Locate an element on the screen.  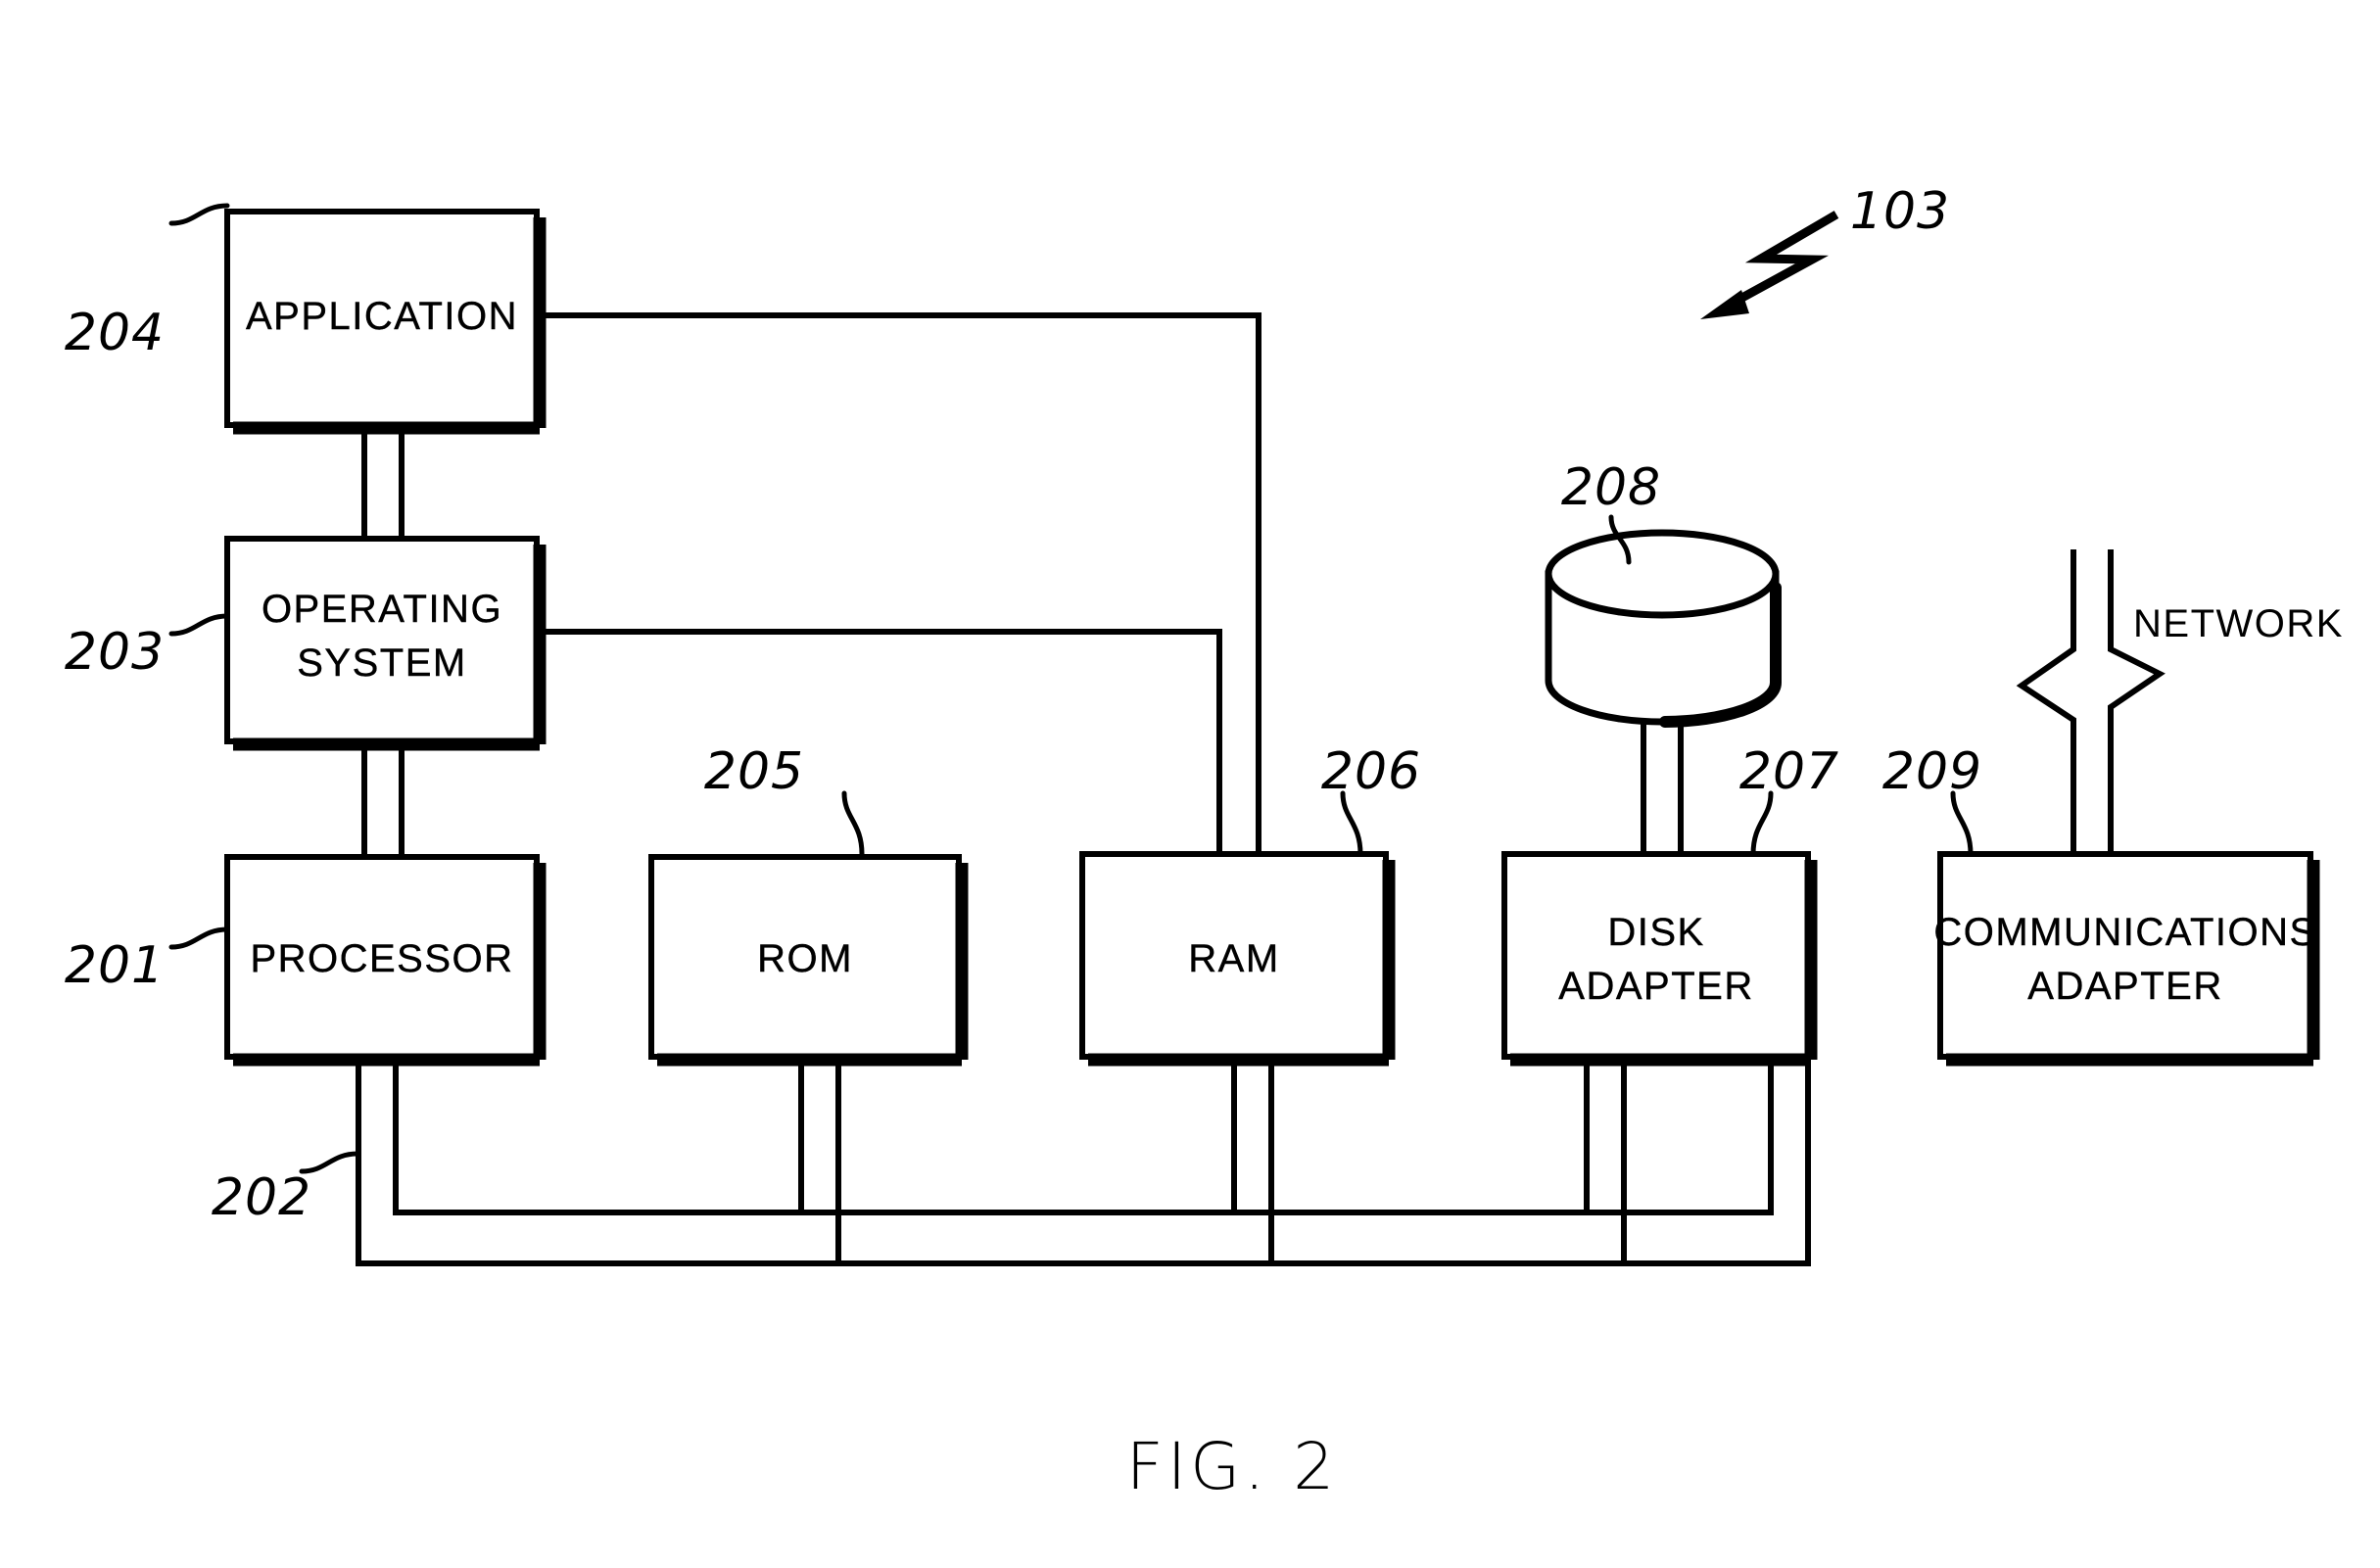
ref-numeral-201: 201 is located at coordinates (115, 966).